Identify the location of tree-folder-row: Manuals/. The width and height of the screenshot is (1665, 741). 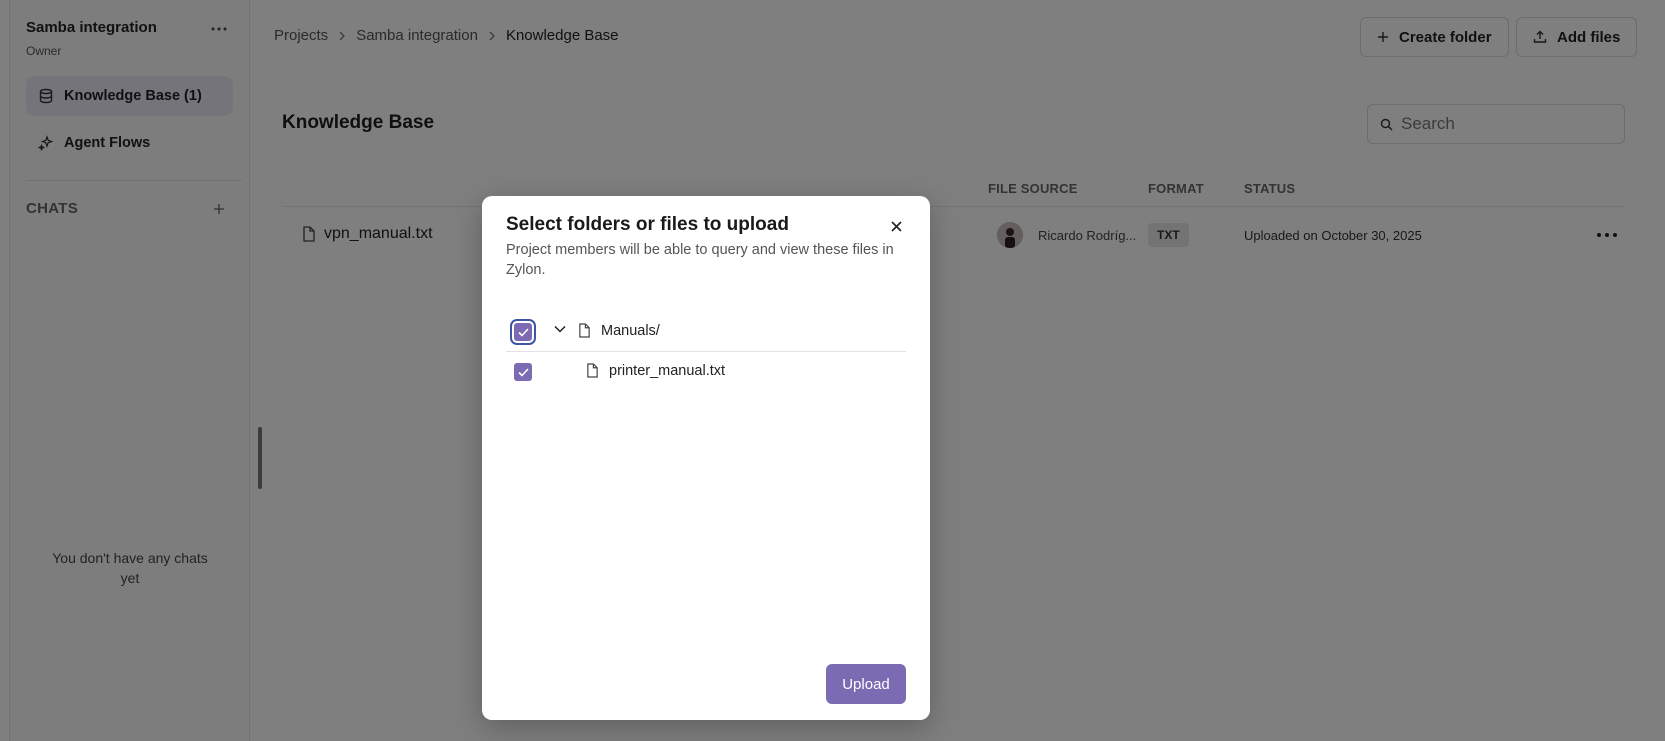
(706, 332).